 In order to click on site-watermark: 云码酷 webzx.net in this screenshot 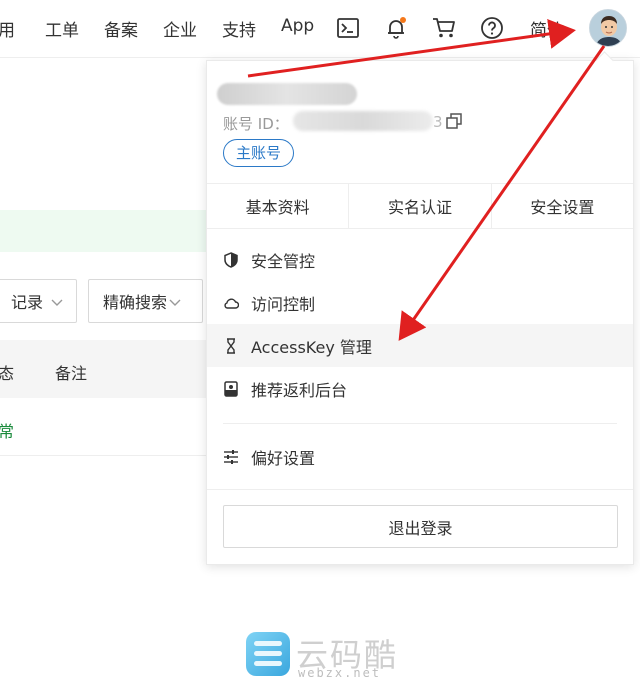, I will do `click(326, 656)`.